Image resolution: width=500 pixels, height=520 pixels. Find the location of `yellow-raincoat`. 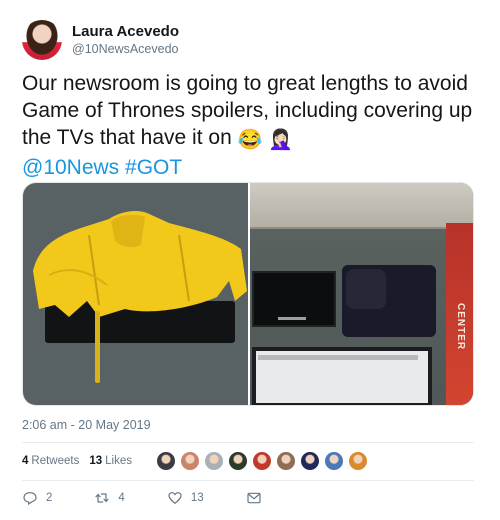

yellow-raincoat is located at coordinates (140, 264).